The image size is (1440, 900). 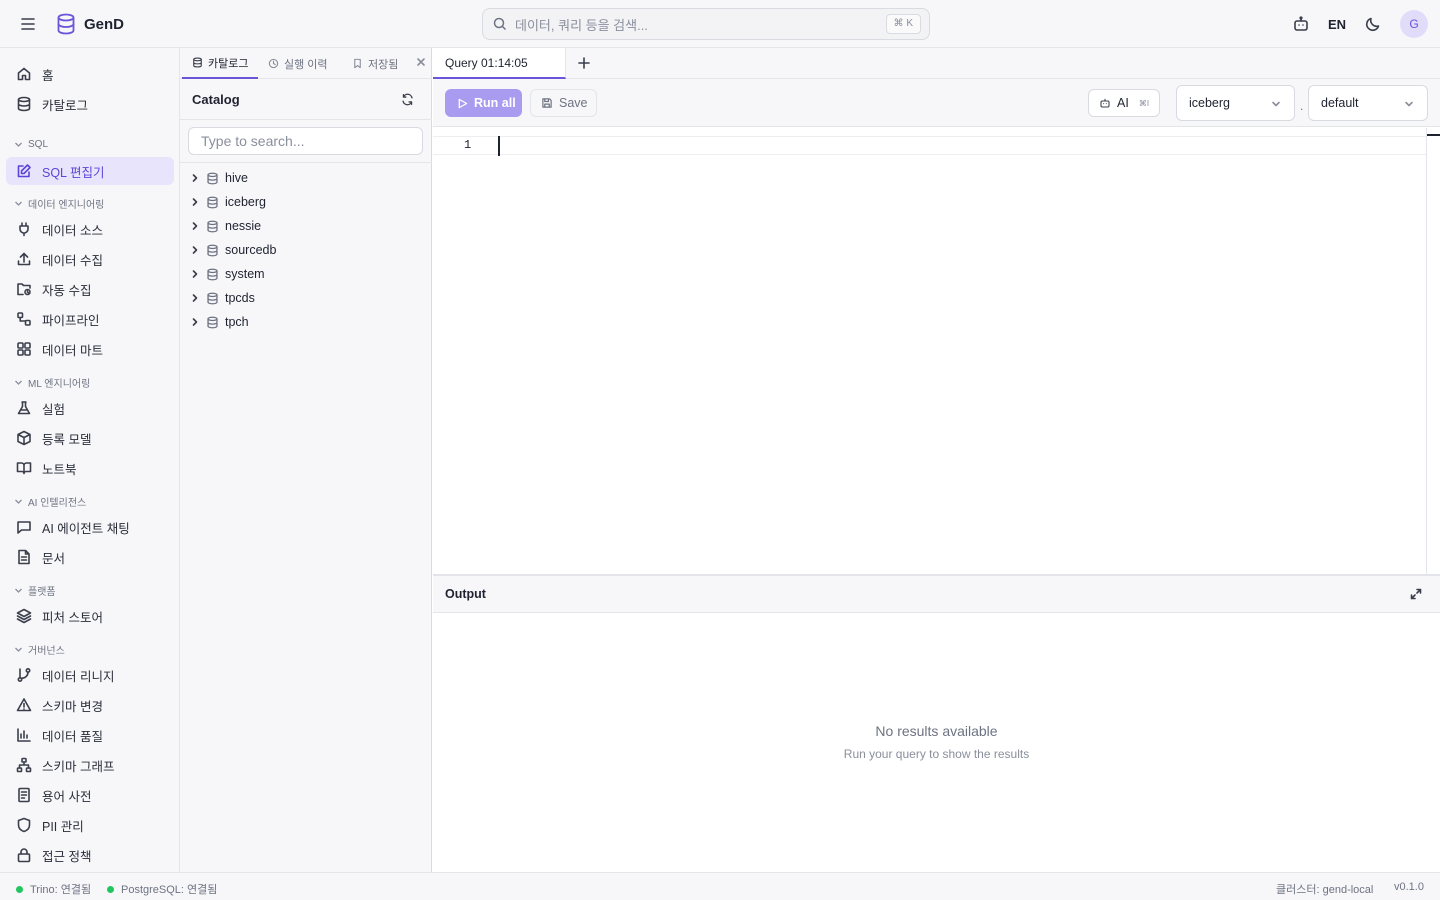 What do you see at coordinates (90, 104) in the screenshot?
I see `sidebar-item-catalog: 카탈로그` at bounding box center [90, 104].